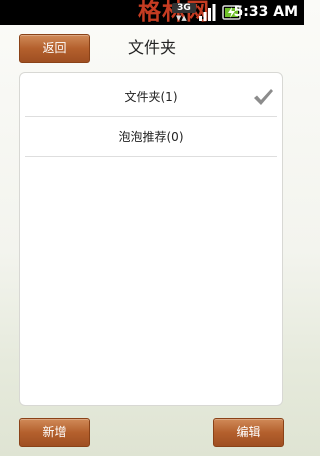 This screenshot has height=456, width=320. I want to click on checkmark-icon, so click(263, 97).